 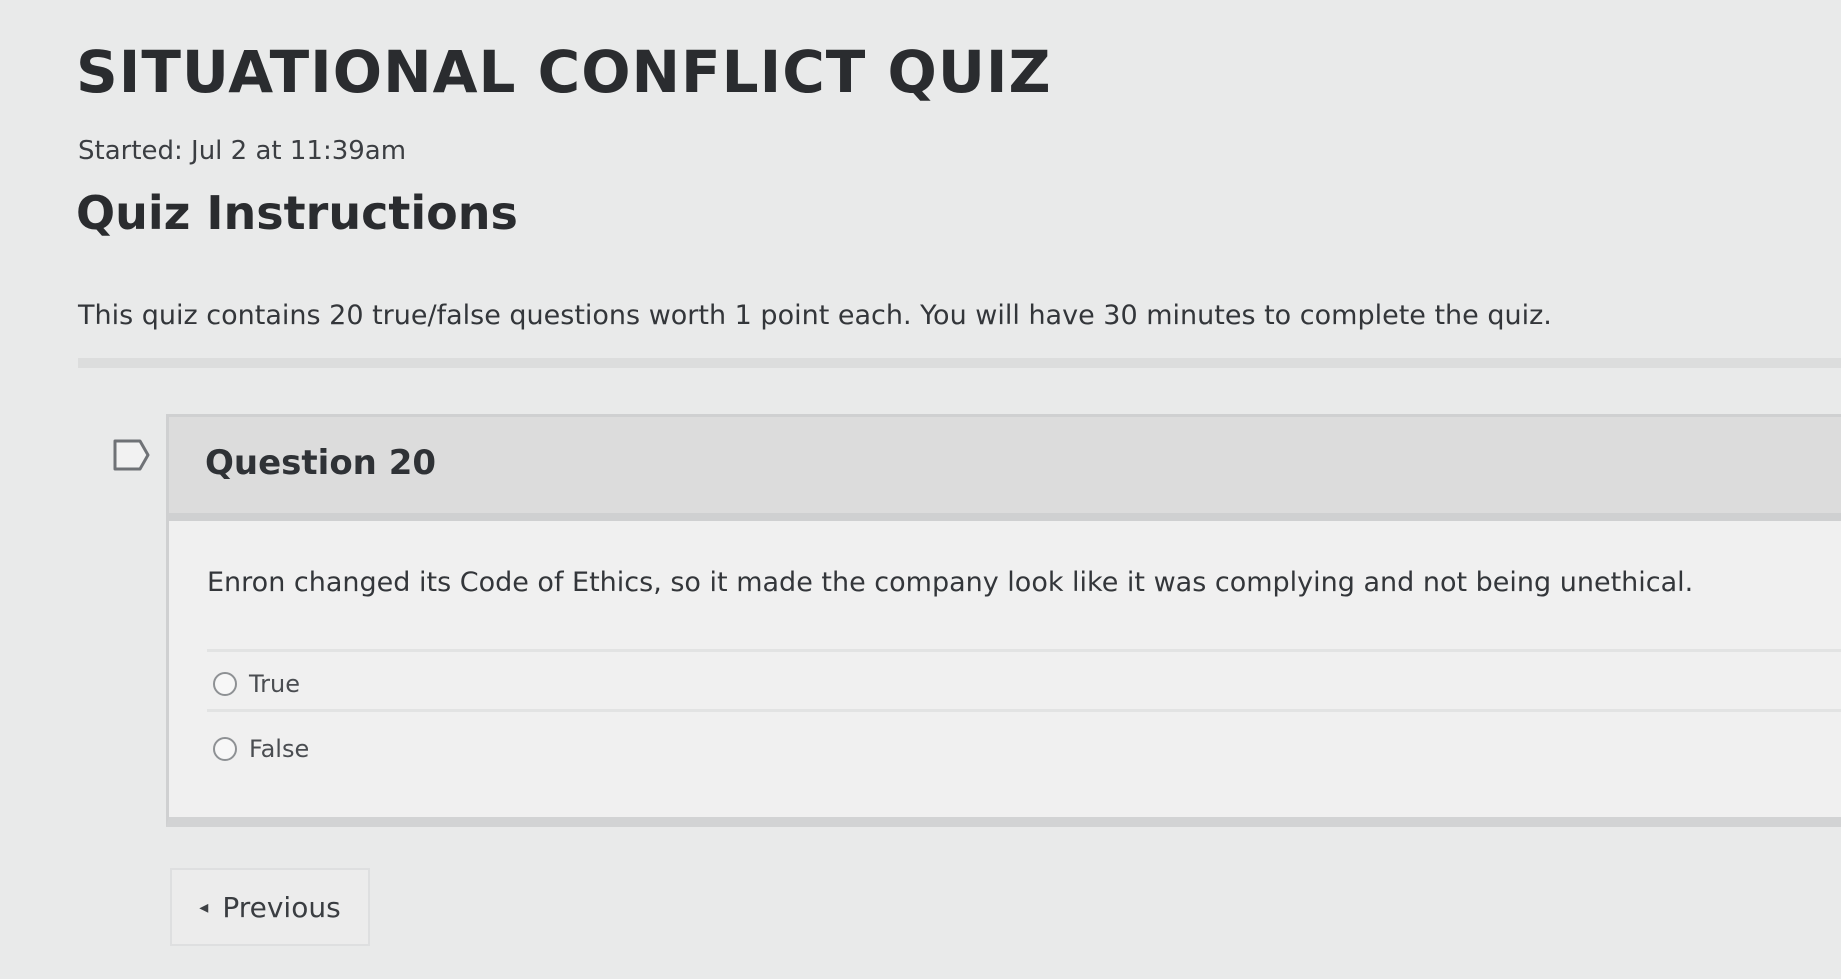 I want to click on instructions-divider, so click(x=959, y=363).